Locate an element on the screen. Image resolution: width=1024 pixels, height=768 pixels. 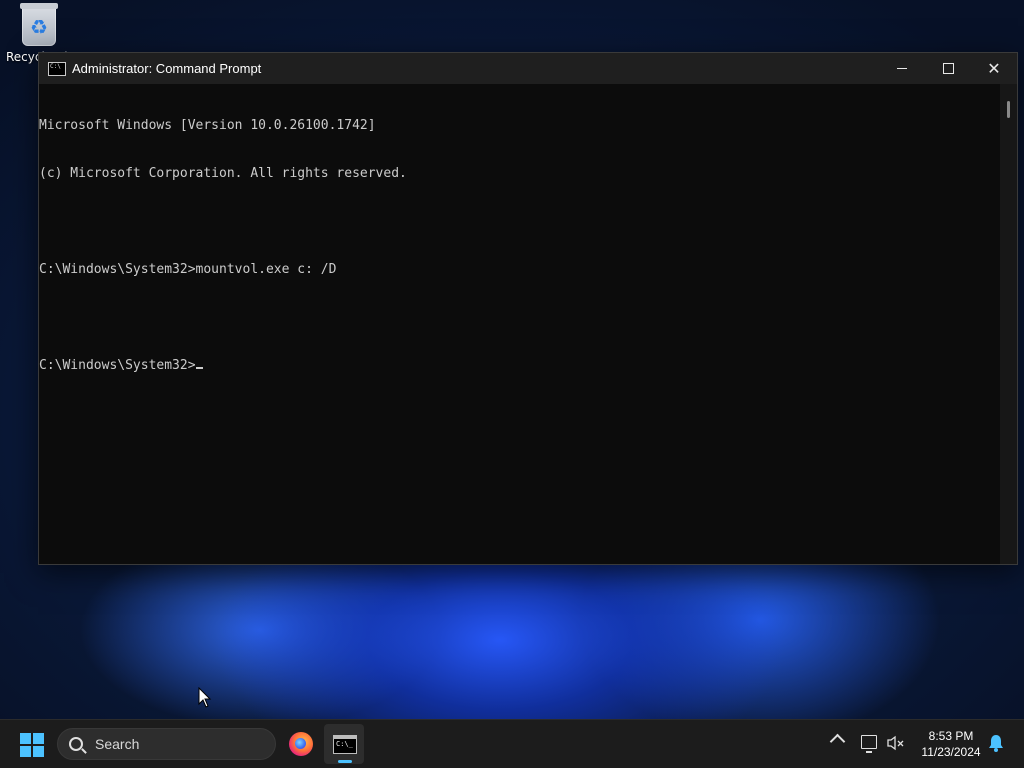
scrollbar-thumb is located at coordinates (1008, 109).